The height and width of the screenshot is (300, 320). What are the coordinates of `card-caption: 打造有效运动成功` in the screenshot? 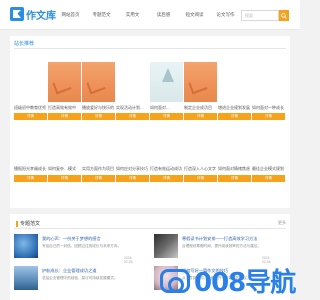 It's located at (166, 168).